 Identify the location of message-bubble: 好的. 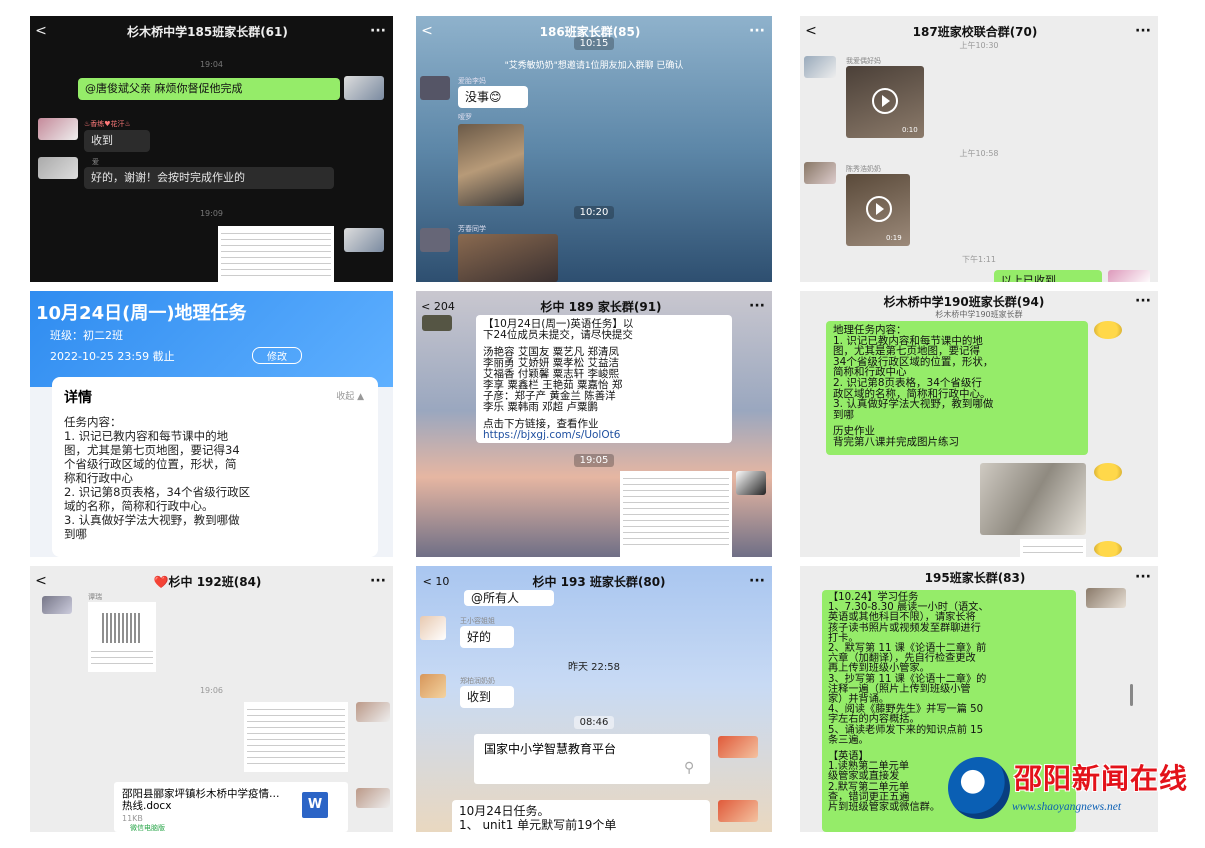
(487, 637).